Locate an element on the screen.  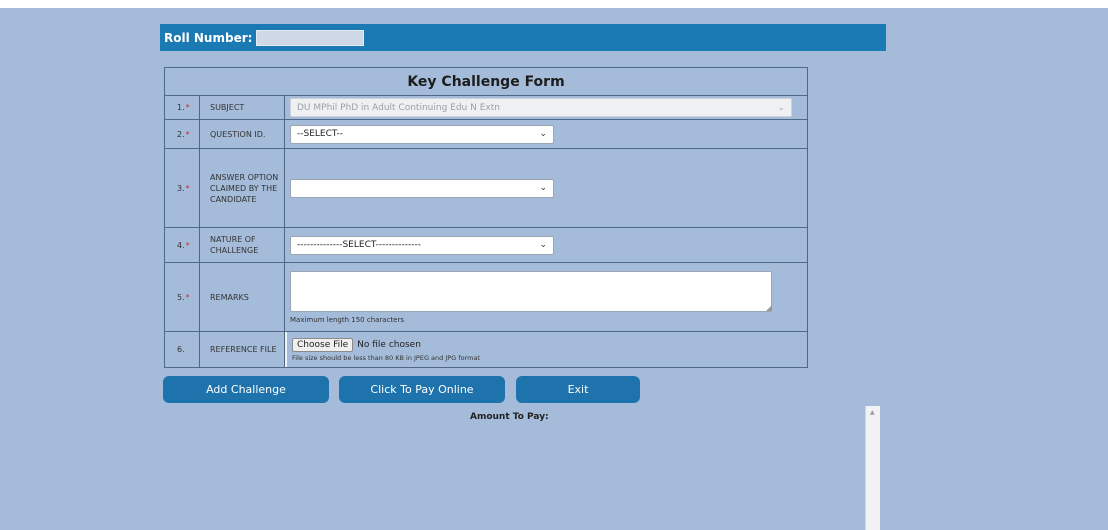
row-number-text: 2. is located at coordinates (181, 134).